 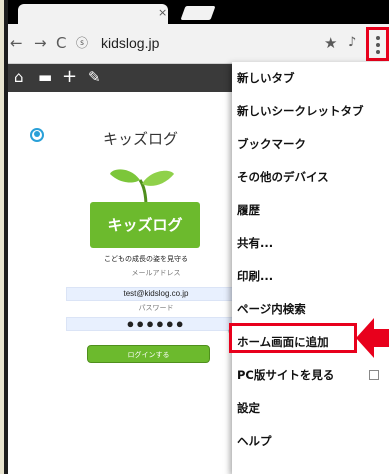 What do you see at coordinates (146, 259) in the screenshot?
I see `logo-tagline: こどもの成長の姿を見守る` at bounding box center [146, 259].